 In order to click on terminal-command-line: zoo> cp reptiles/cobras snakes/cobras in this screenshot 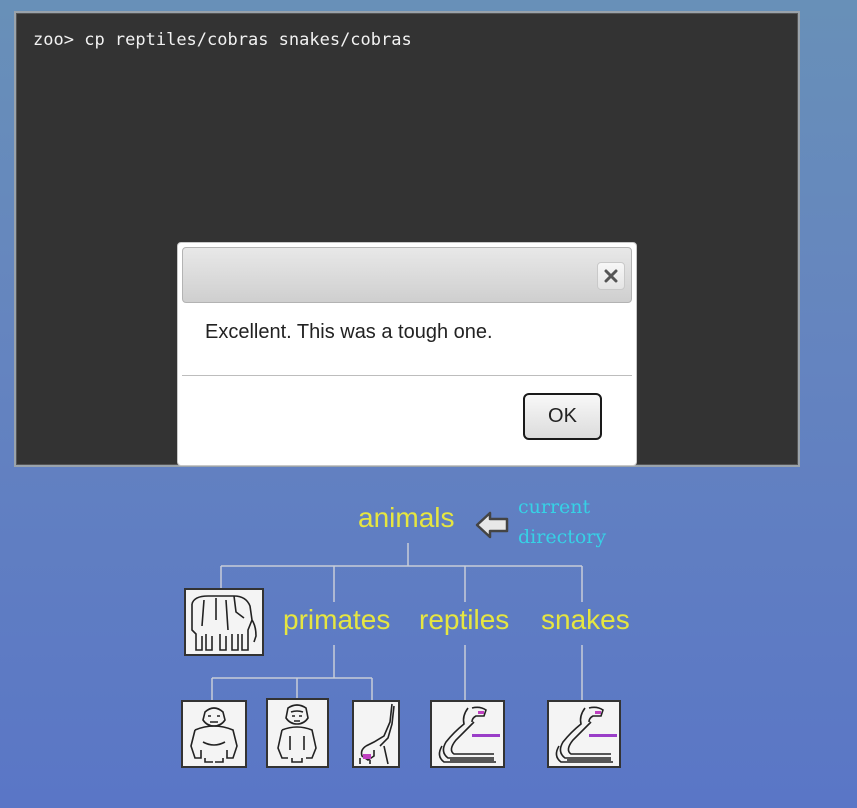, I will do `click(222, 40)`.